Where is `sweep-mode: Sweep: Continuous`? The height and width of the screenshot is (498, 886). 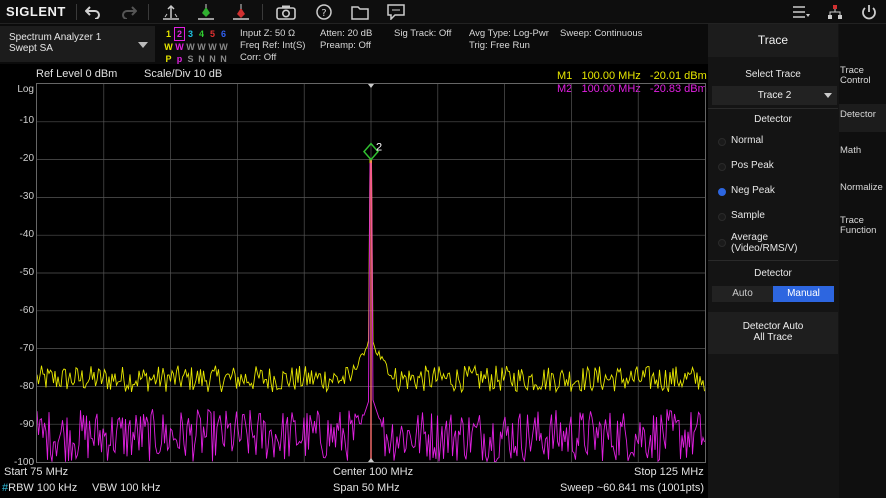
sweep-mode: Sweep: Continuous is located at coordinates (601, 33).